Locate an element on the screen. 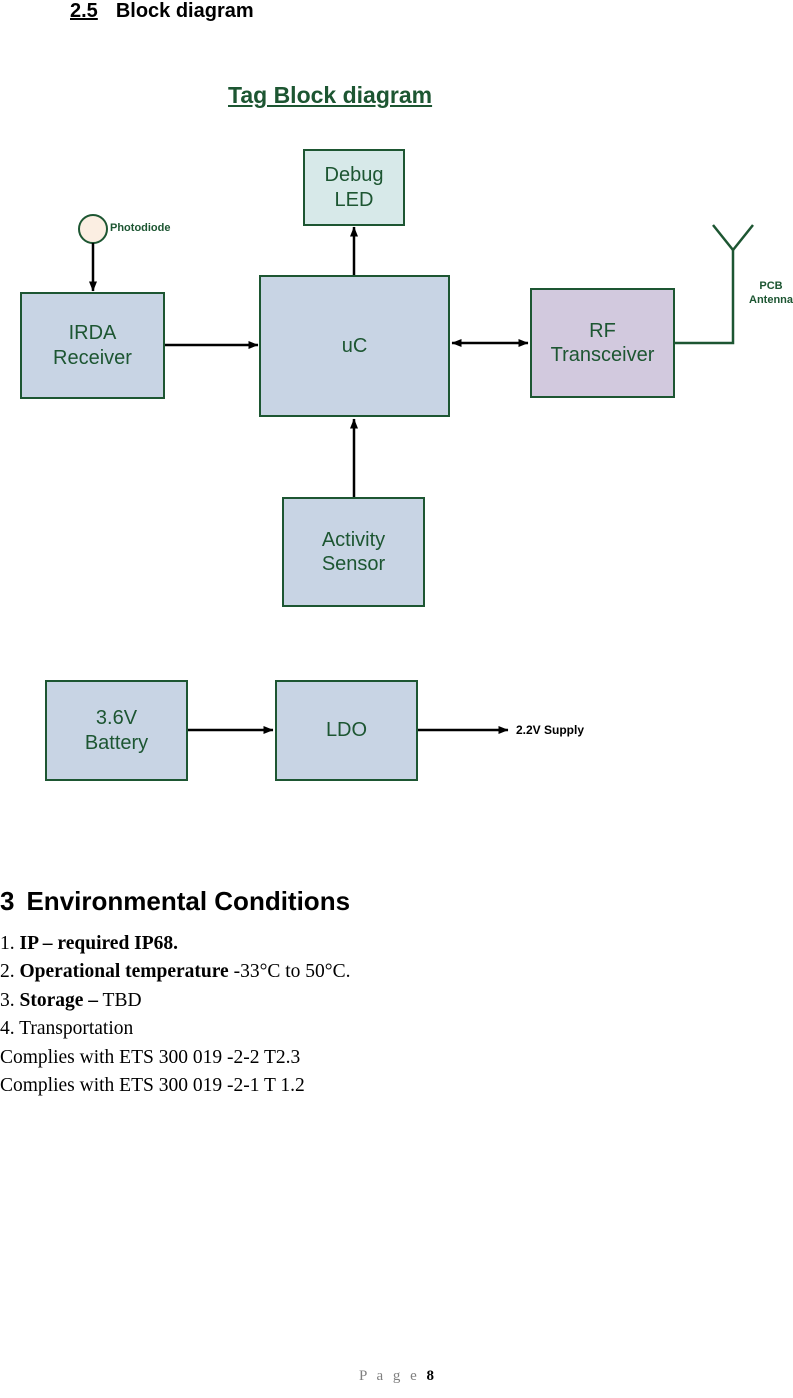 The height and width of the screenshot is (1398, 793). environmental-heading-number: 3 is located at coordinates (7, 901).